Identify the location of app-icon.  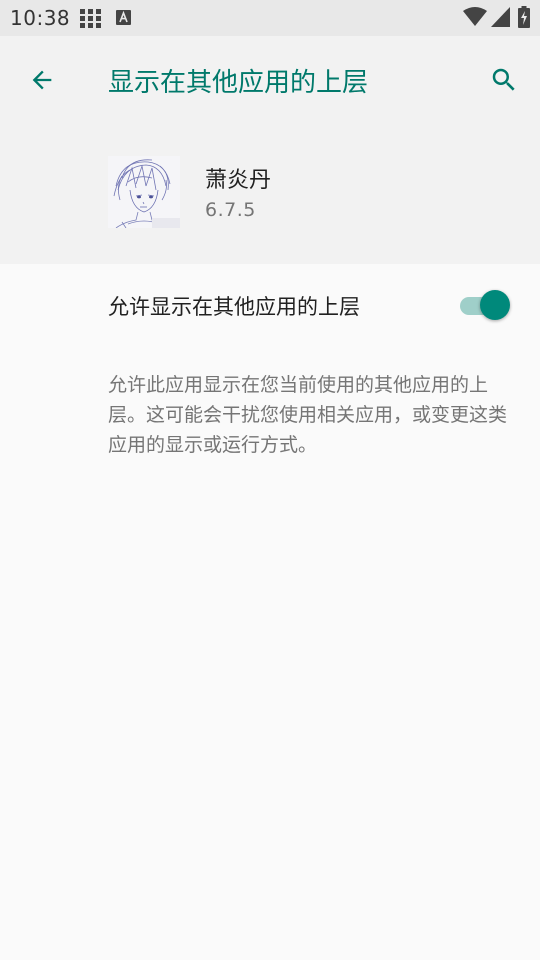
(144, 192).